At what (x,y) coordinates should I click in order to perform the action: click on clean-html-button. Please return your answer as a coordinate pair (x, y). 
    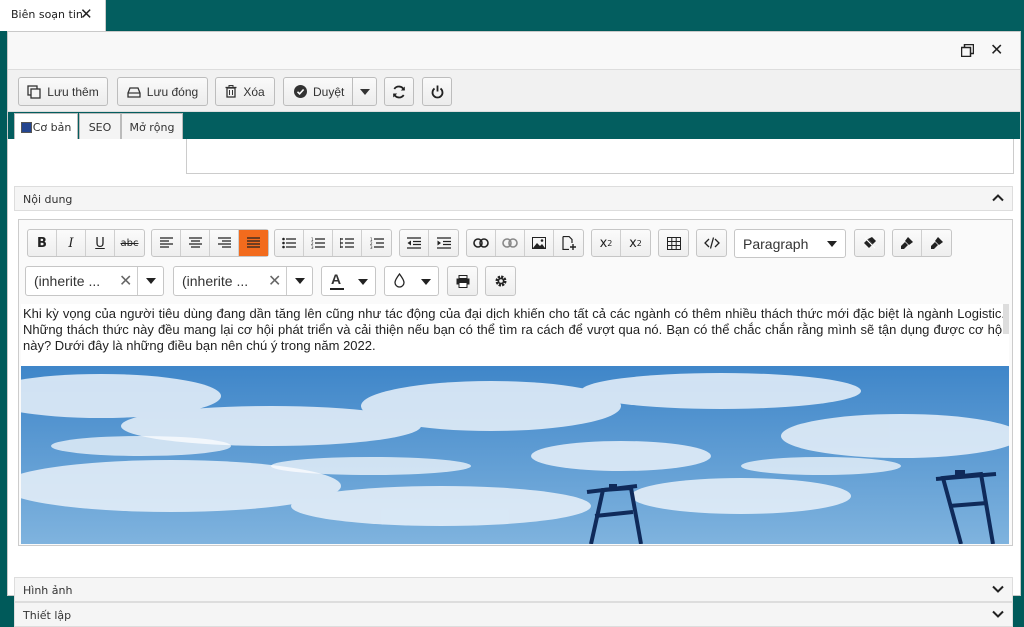
    Looking at the image, I should click on (907, 243).